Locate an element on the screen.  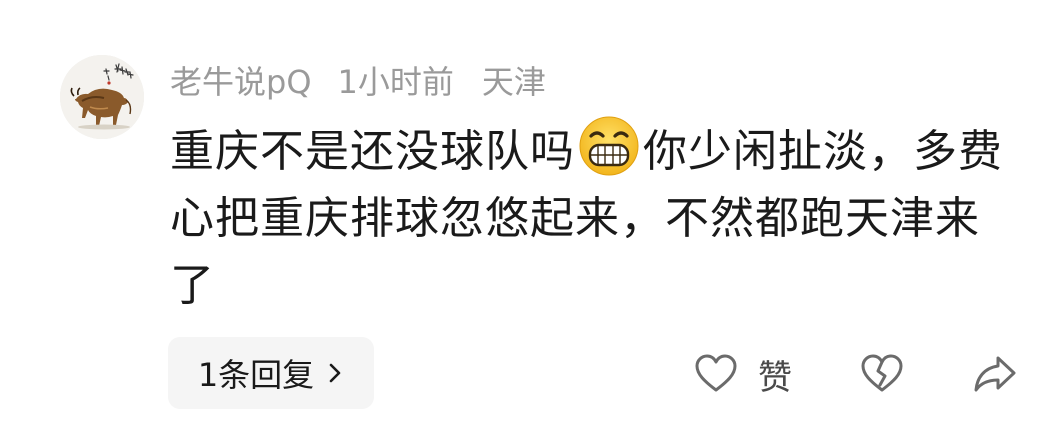
like-button: 赞 is located at coordinates (743, 374).